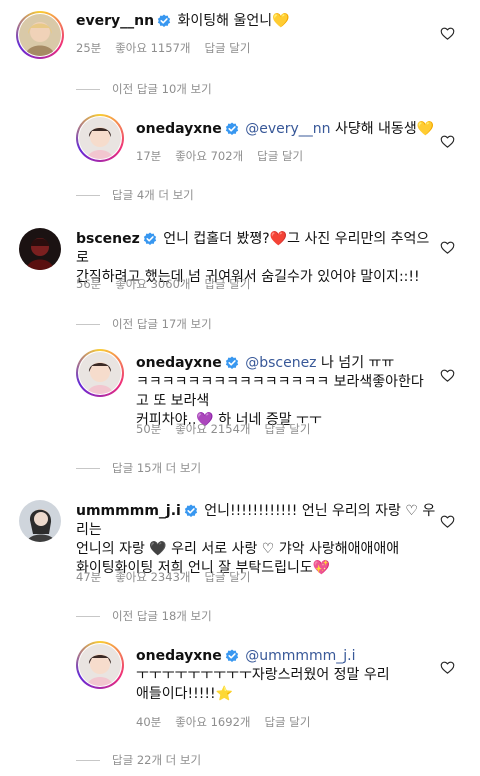 This screenshot has width=480, height=776. Describe the element at coordinates (149, 156) in the screenshot. I see `timestamp: 17분` at that location.